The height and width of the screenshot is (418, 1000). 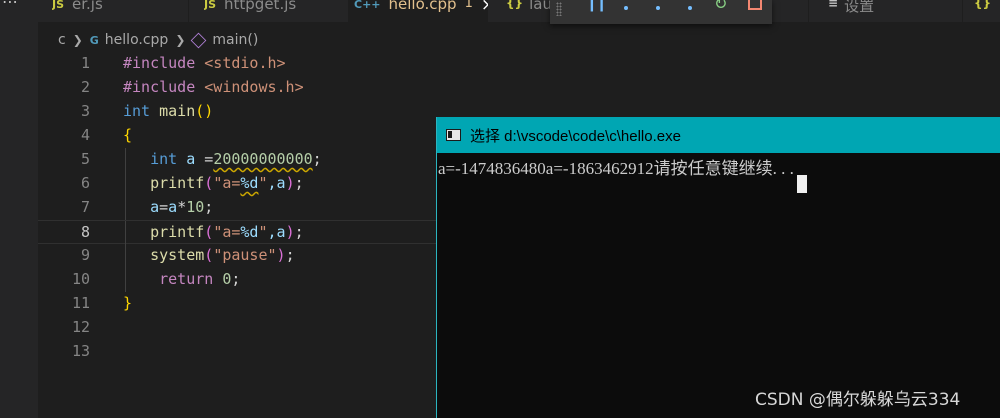 What do you see at coordinates (276, 183) in the screenshot?
I see `code-token: ,a` at bounding box center [276, 183].